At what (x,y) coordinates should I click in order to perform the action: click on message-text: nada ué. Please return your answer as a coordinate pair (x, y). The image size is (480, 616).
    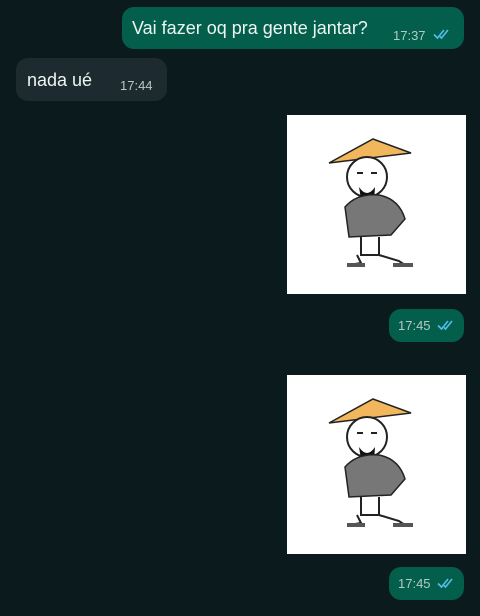
    Looking at the image, I should click on (60, 80).